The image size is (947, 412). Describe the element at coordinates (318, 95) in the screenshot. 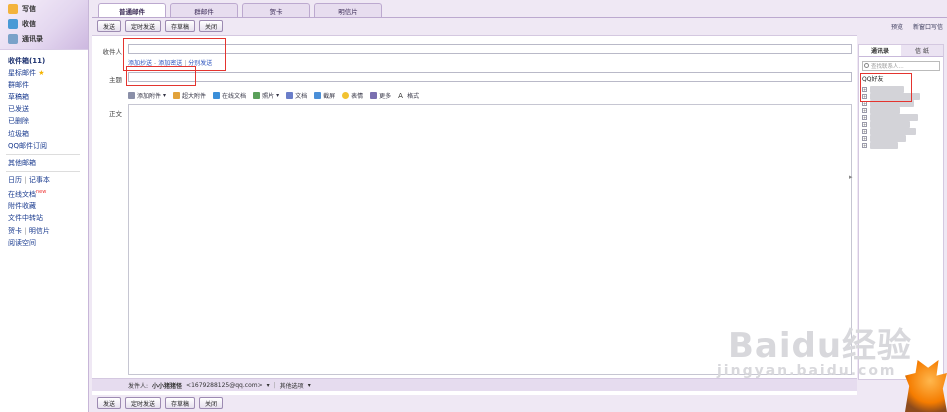

I see `scissors-icon` at that location.